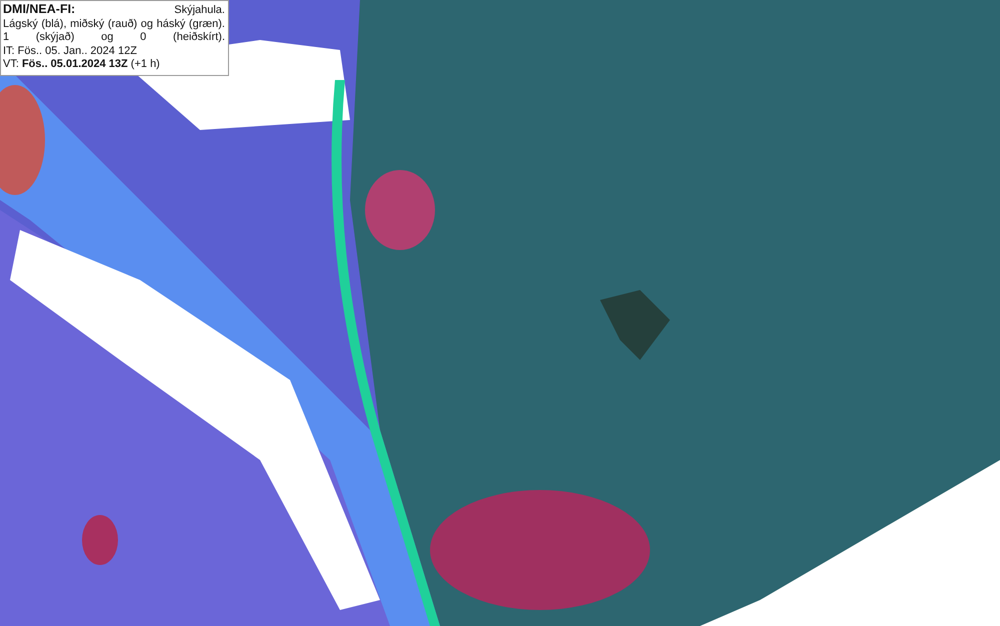 The image size is (1000, 626). What do you see at coordinates (70, 51) in the screenshot?
I see `init-time: IT: Fös.. 05. Jan.. 2024 12Z` at bounding box center [70, 51].